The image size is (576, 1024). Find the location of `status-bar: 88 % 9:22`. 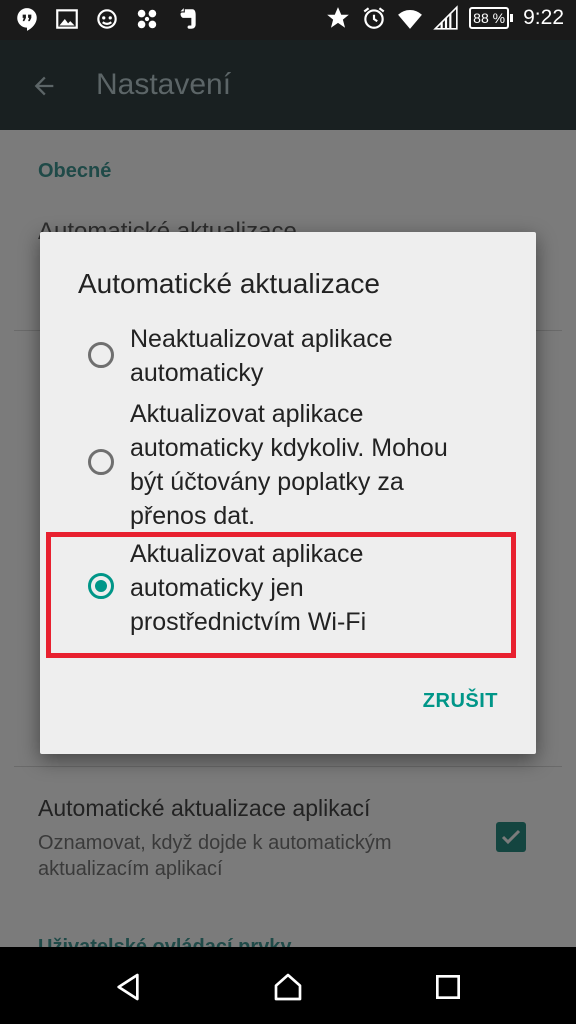

status-bar: 88 % 9:22 is located at coordinates (288, 20).